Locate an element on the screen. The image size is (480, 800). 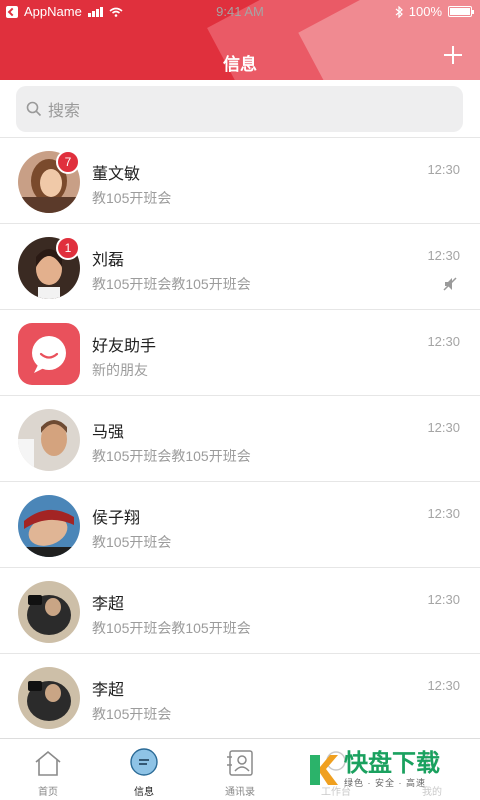
list-item: 1 刘磊 教105开班会教105开班会 12:30 is located at coordinates (240, 267).